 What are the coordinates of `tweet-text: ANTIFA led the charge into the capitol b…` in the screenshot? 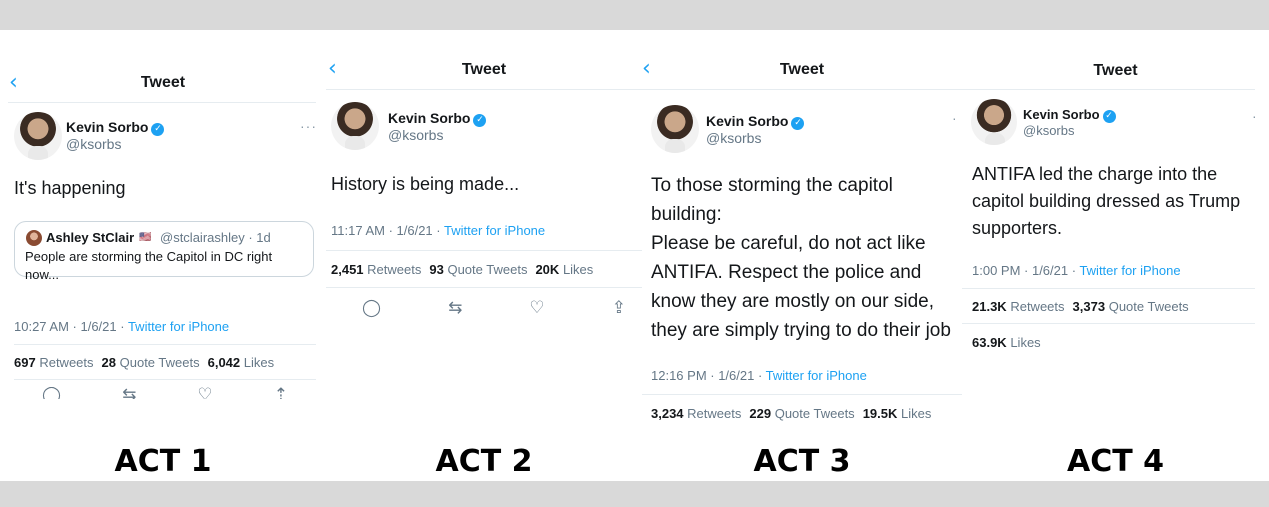 It's located at (1106, 201).